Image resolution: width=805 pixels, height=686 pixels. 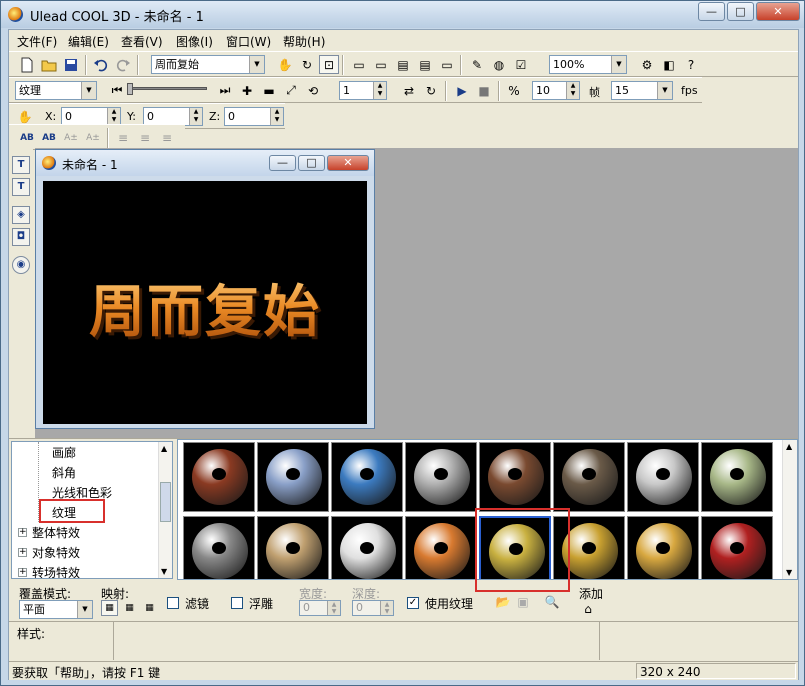 What do you see at coordinates (425, 64) in the screenshot?
I see `view-right-icon: ▤` at bounding box center [425, 64].